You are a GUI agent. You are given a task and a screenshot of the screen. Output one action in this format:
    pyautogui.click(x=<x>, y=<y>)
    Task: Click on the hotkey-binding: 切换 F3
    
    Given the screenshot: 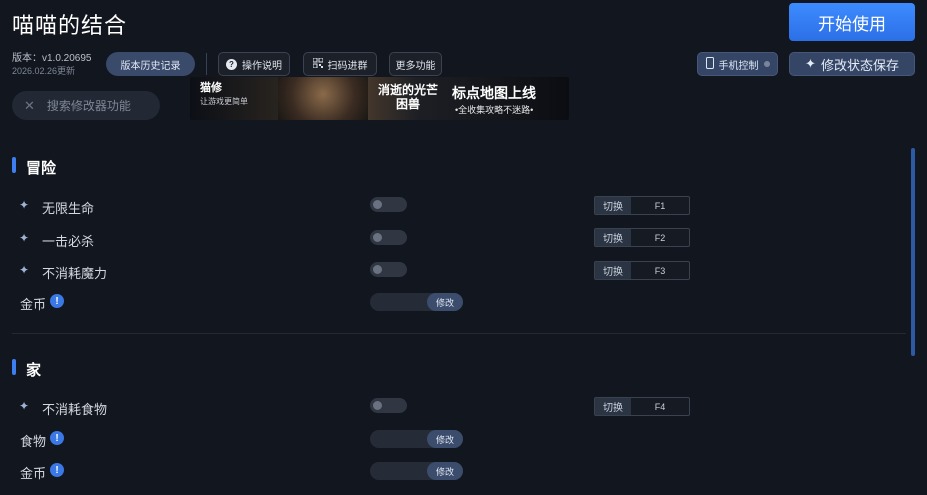 What is the action you would take?
    pyautogui.click(x=642, y=270)
    